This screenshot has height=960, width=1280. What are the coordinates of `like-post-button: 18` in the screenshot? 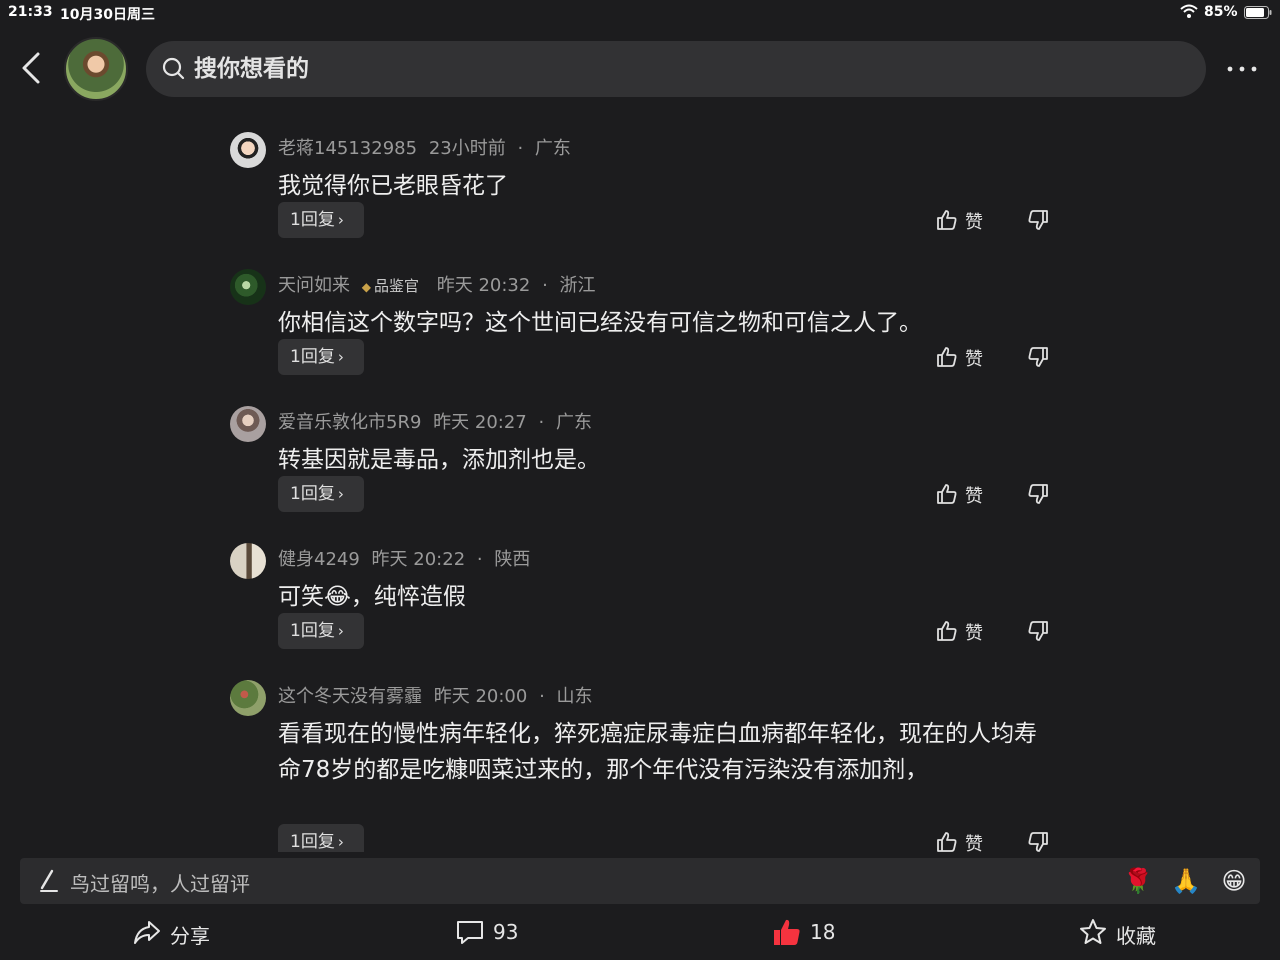 It's located at (812, 932).